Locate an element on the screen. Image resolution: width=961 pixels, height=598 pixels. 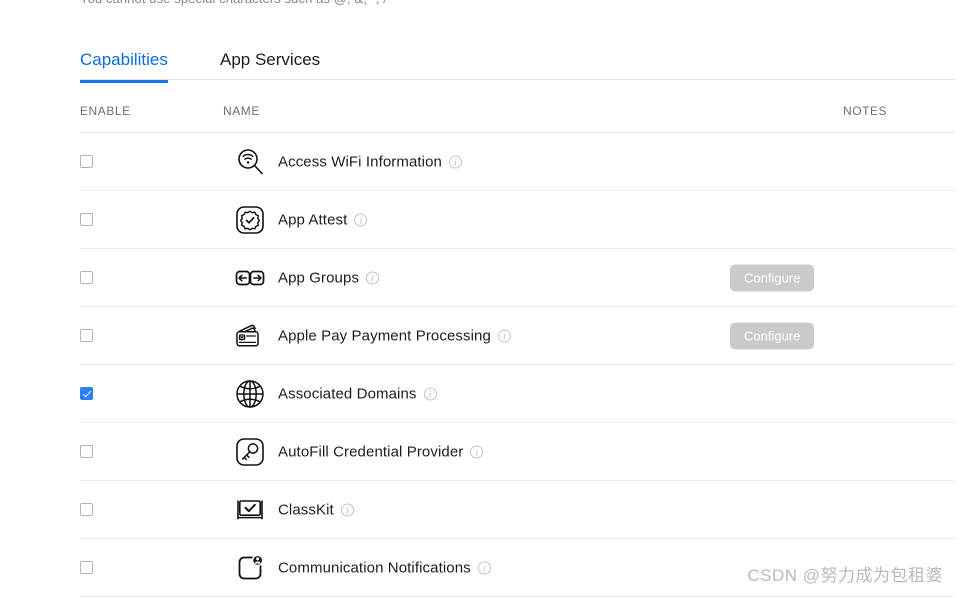
capability-name: Associated Domains is located at coordinates (347, 393).